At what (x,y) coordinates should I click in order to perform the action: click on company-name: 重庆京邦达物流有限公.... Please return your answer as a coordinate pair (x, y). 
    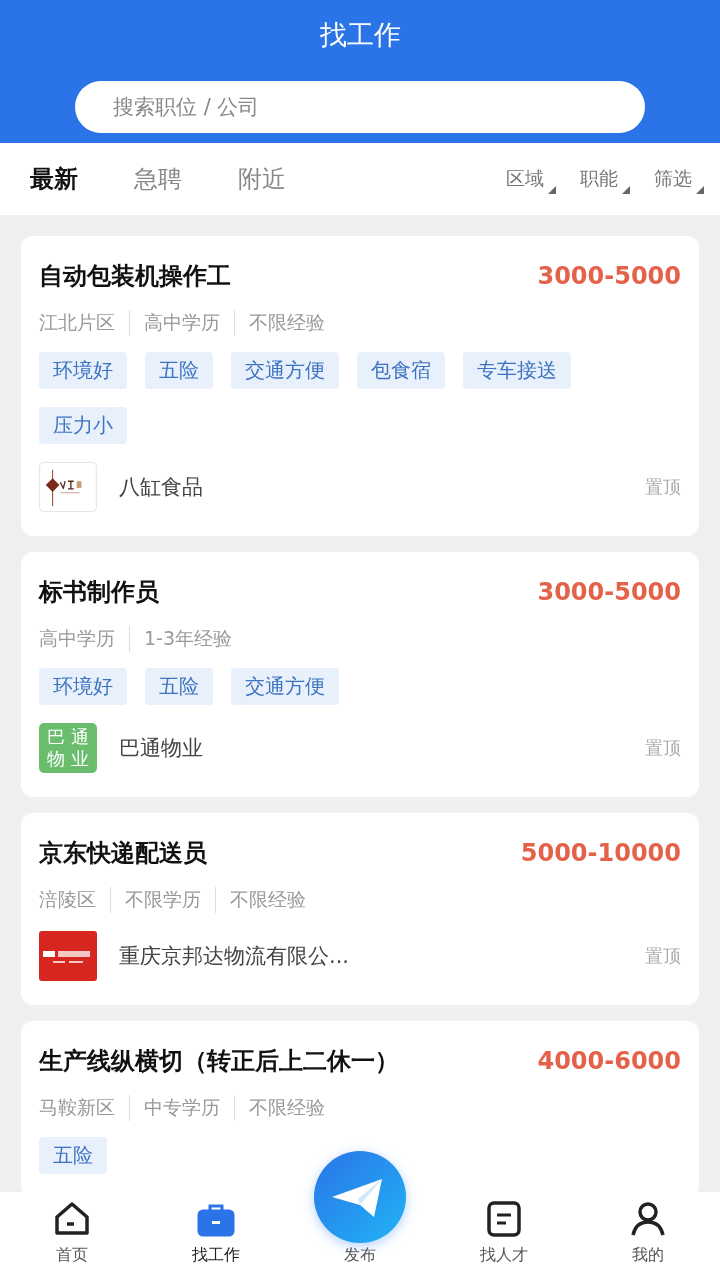
    Looking at the image, I should click on (235, 956).